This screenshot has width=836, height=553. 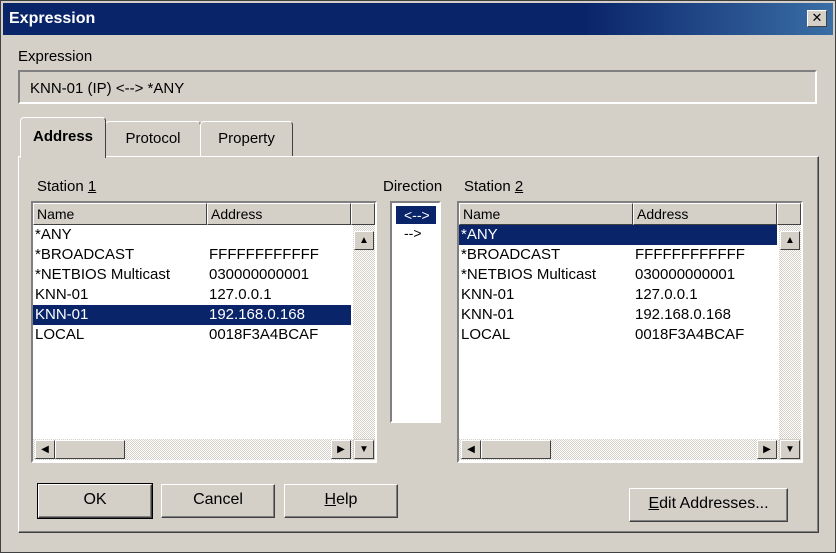 What do you see at coordinates (192, 275) in the screenshot?
I see `station1-row: *NETBIOS Multicast 030000000001` at bounding box center [192, 275].